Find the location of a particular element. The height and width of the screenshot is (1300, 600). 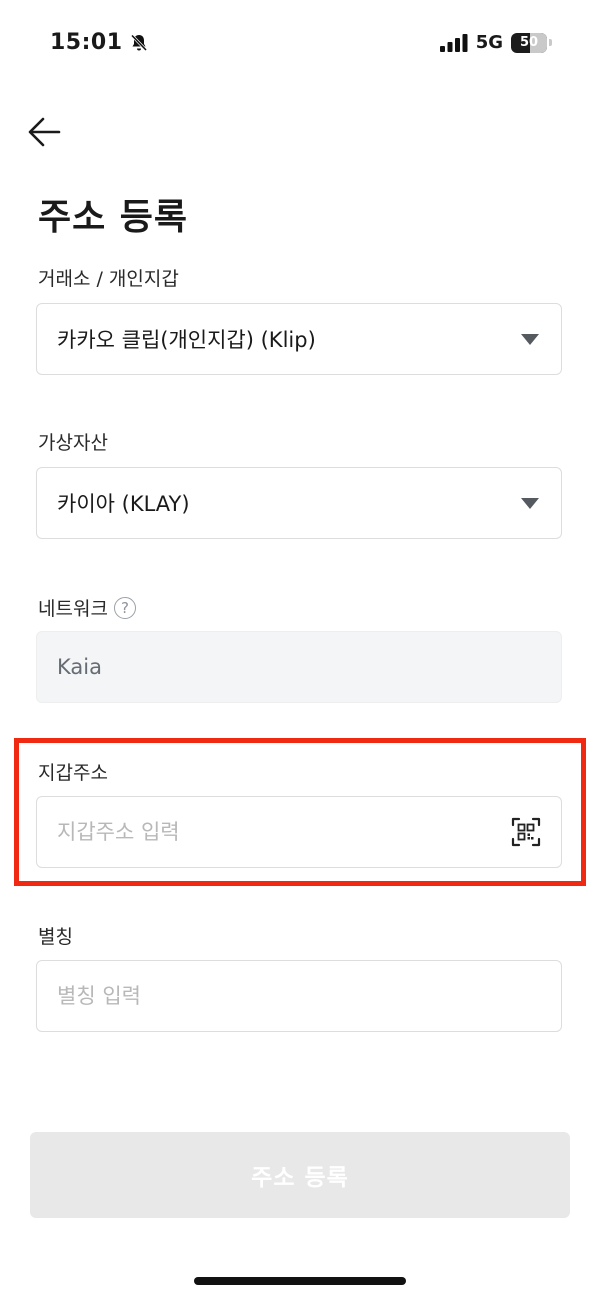

network-label-group: 네트워크 ? is located at coordinates (87, 607).